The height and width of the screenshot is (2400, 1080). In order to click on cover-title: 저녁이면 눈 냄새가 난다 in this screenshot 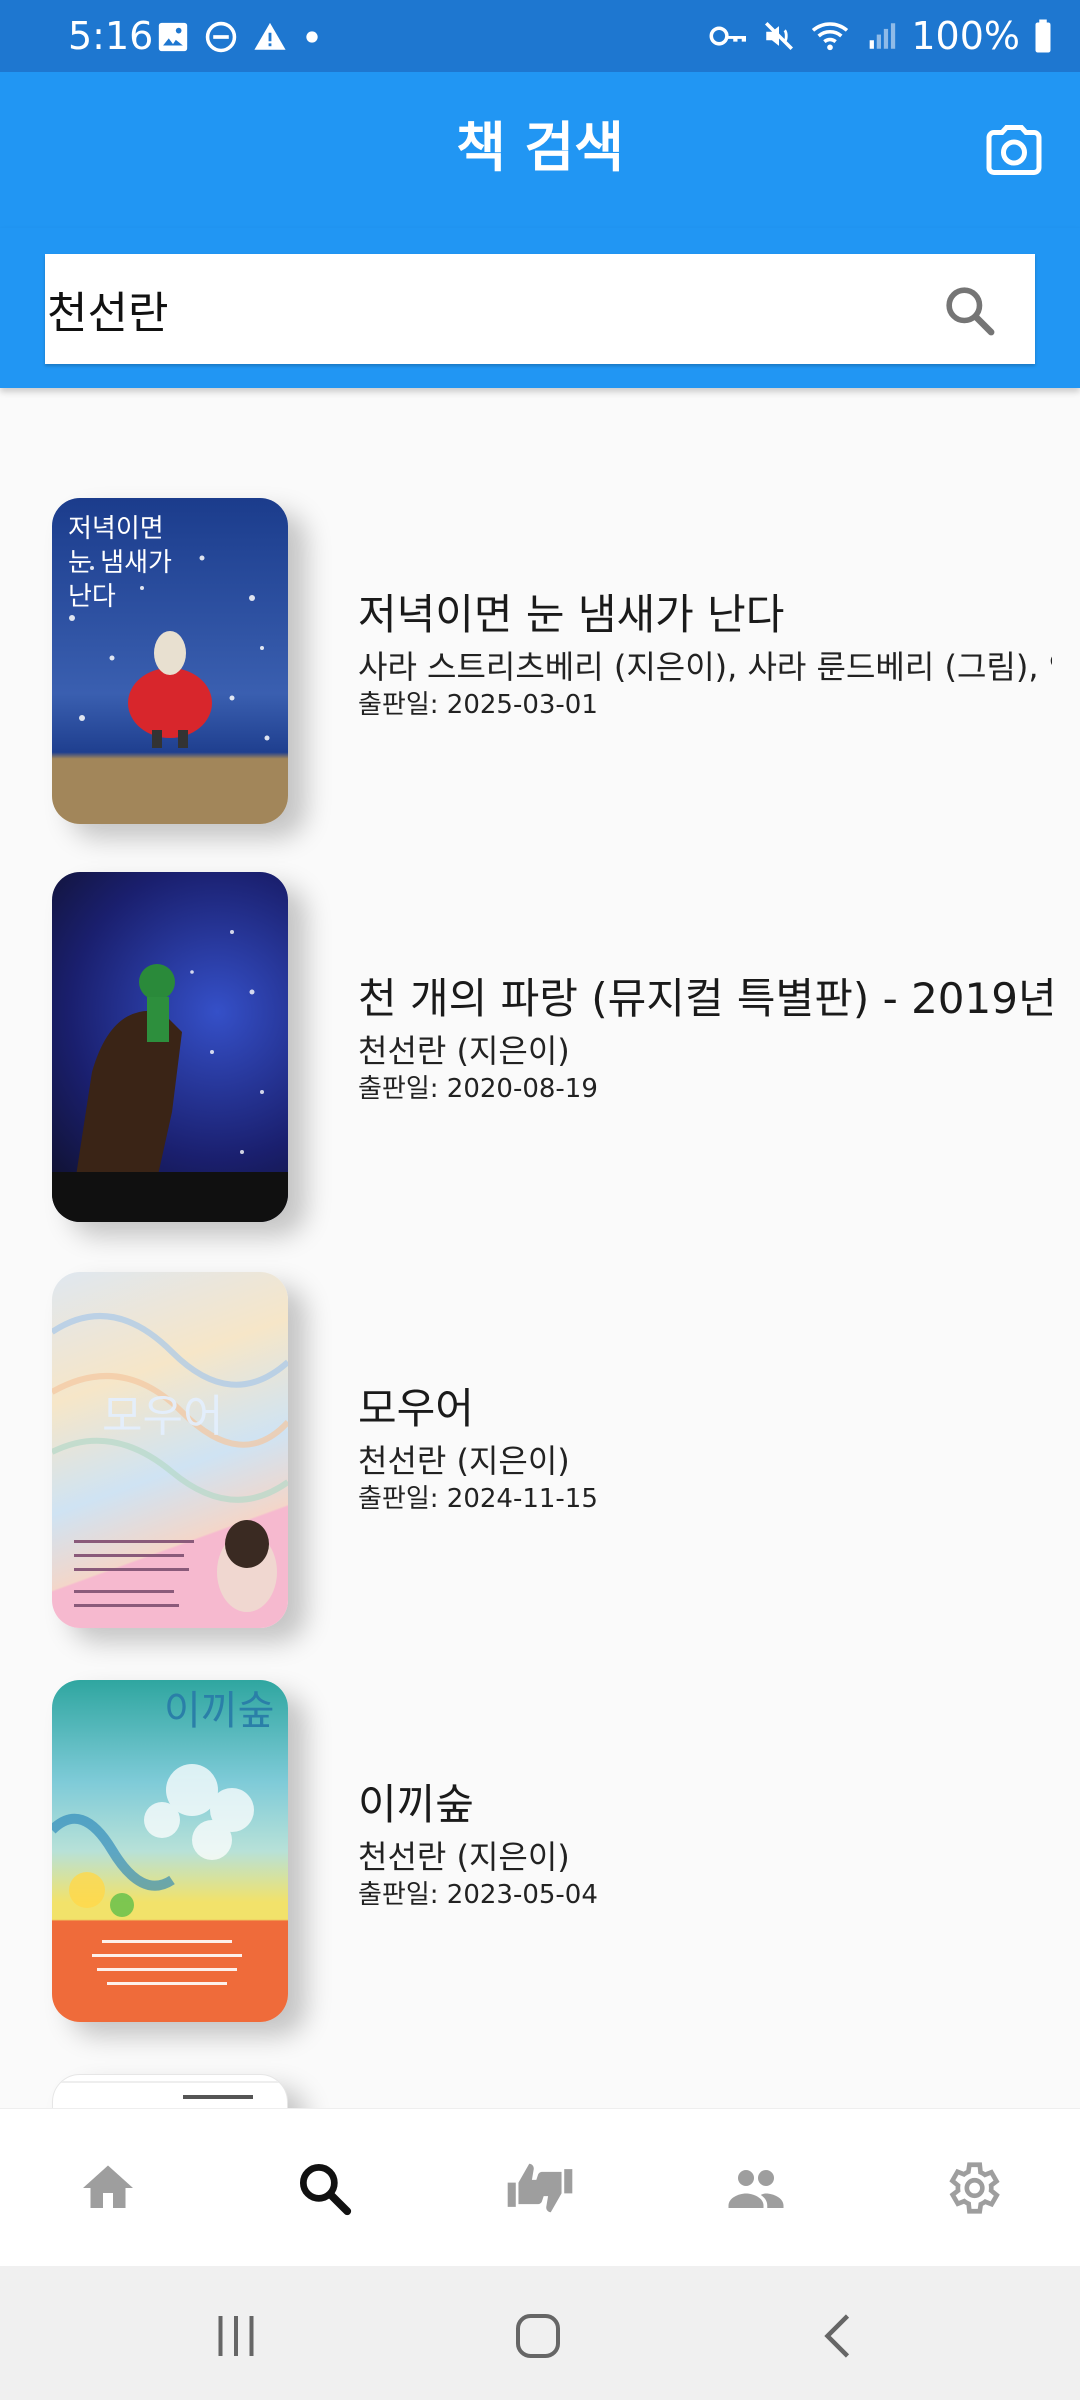, I will do `click(120, 563)`.